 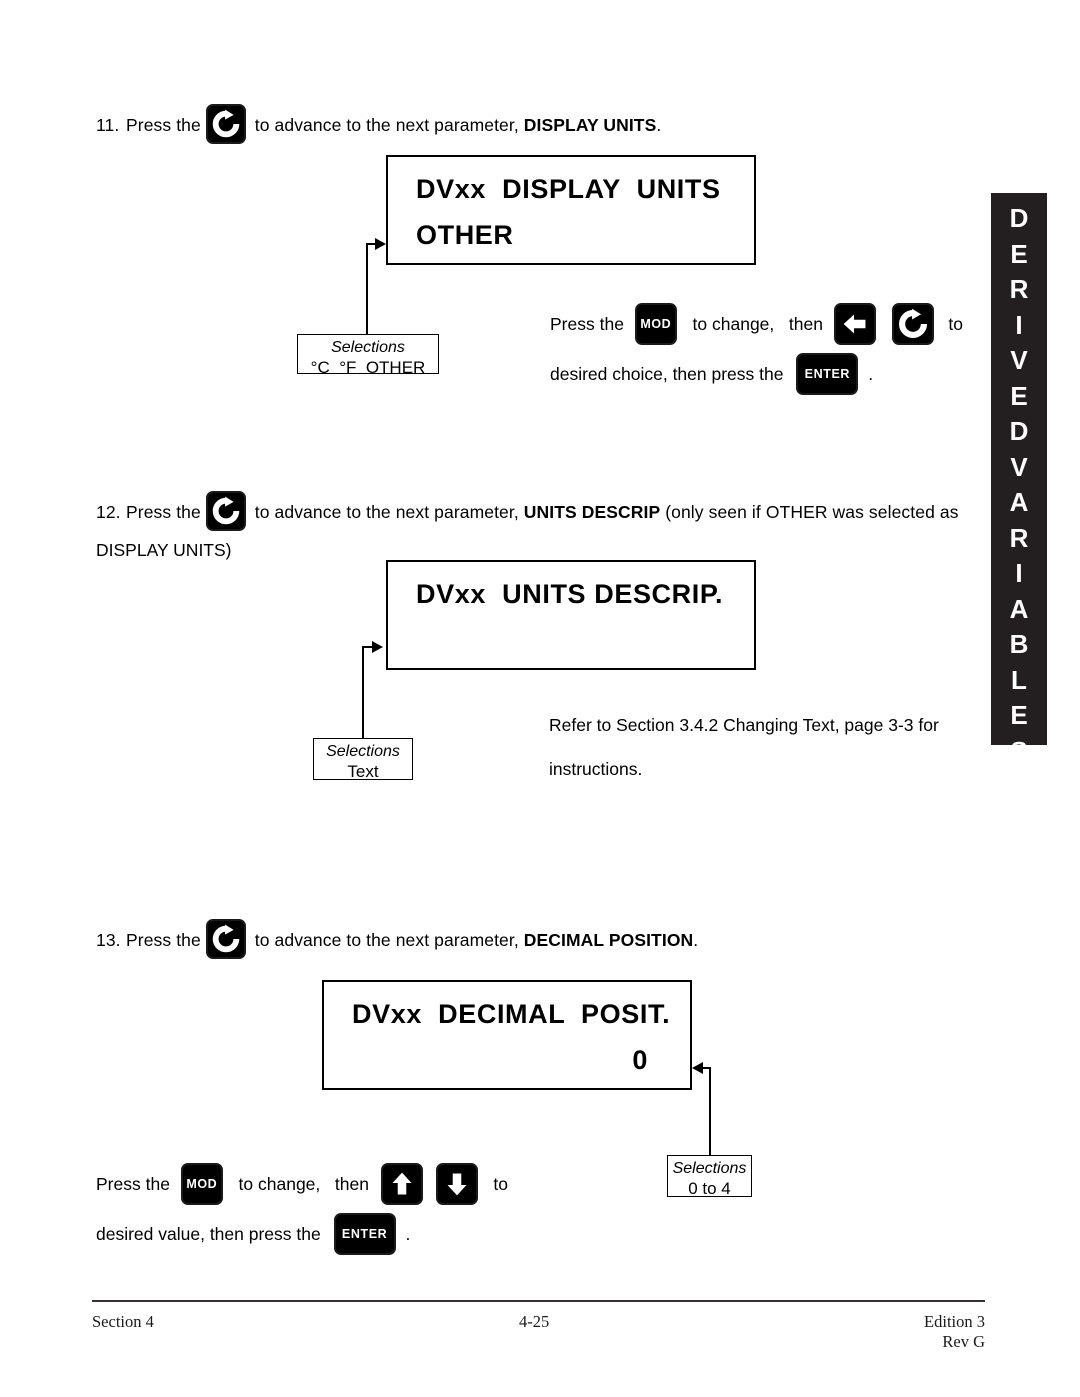 I want to click on step-11-trailing: ., so click(x=659, y=125).